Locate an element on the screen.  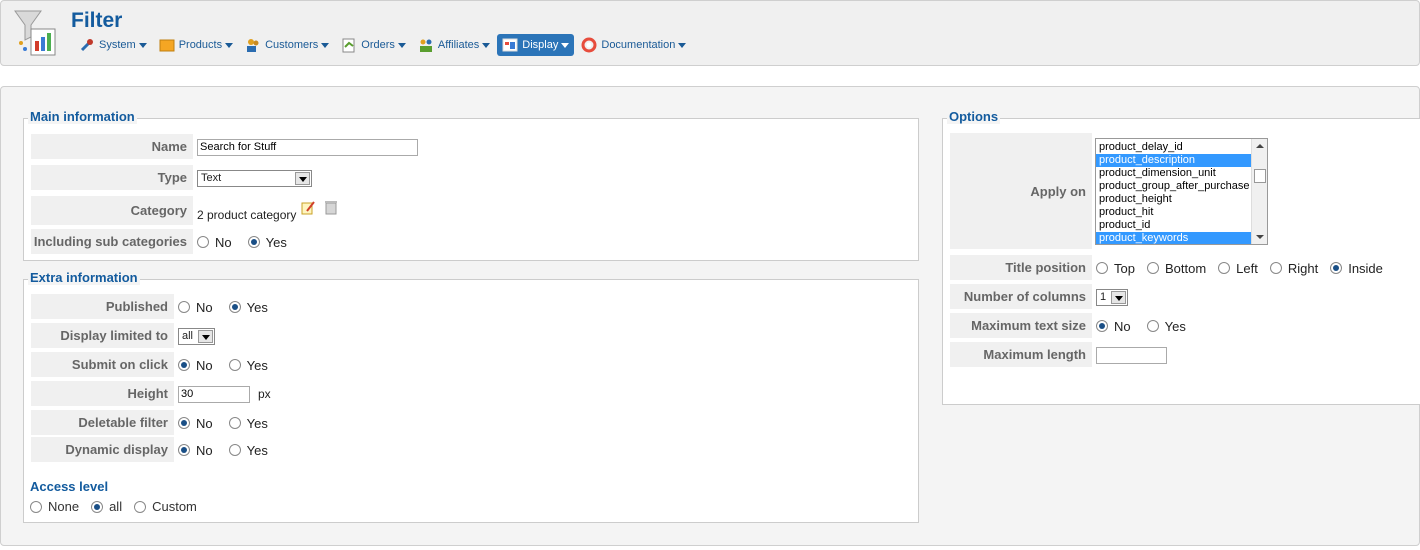
published-no-radio is located at coordinates (184, 307).